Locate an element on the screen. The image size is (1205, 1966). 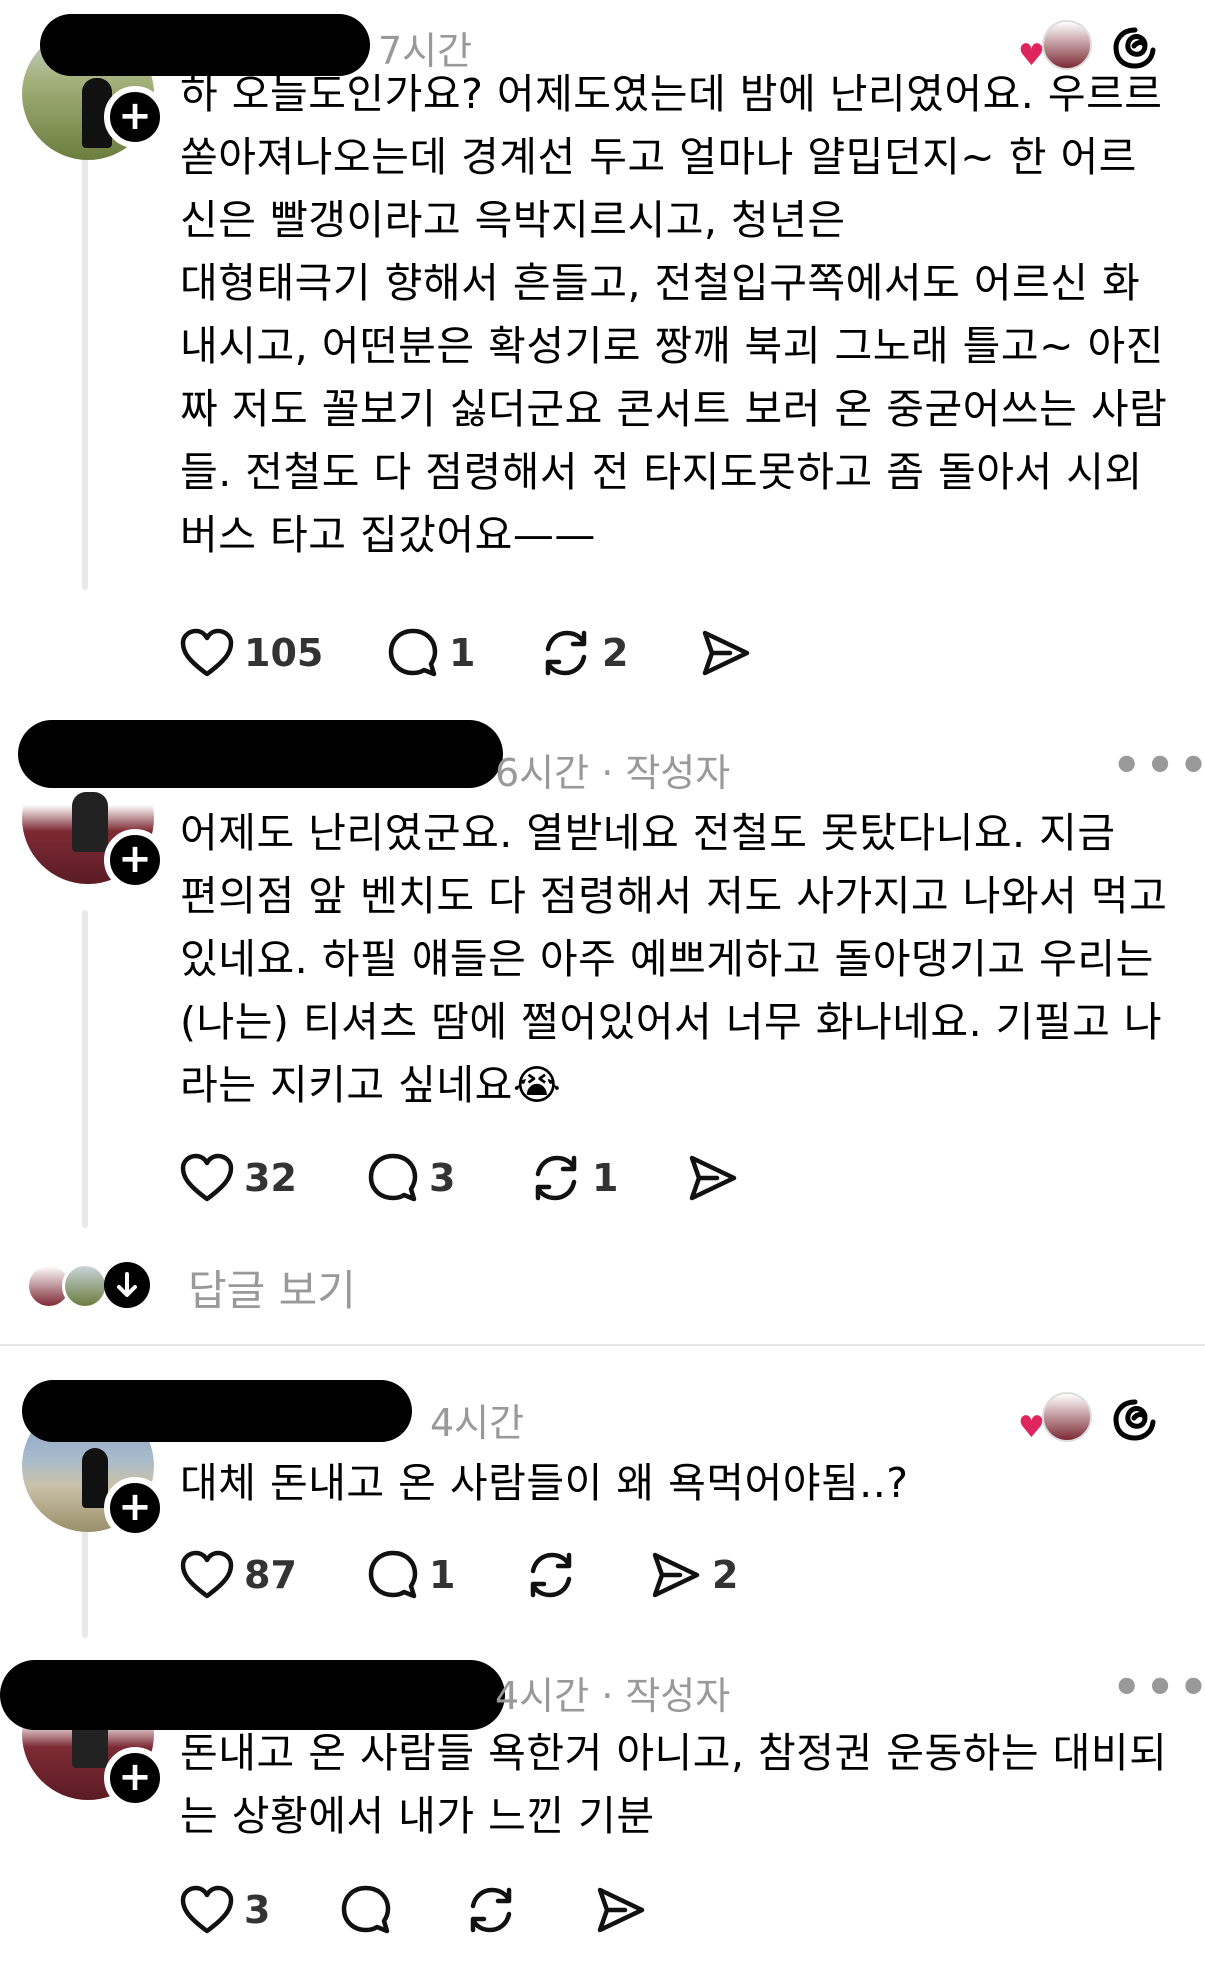
post-text-line: 는 상황에서 내가 느낀 기분 is located at coordinates (417, 1816).